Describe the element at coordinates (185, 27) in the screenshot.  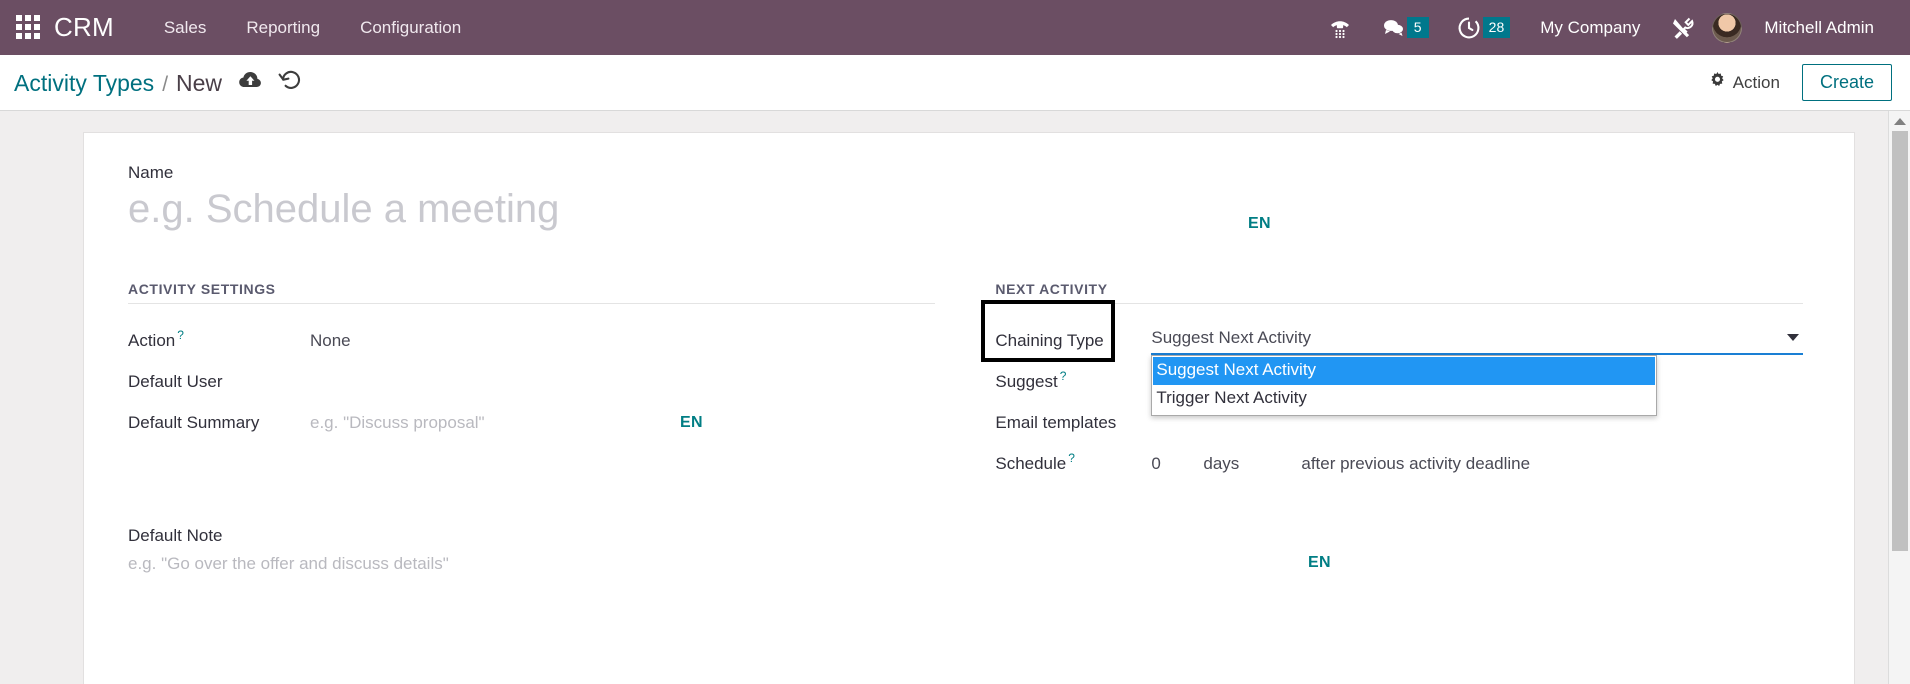
I see `nav-menu-sales: Sales` at that location.